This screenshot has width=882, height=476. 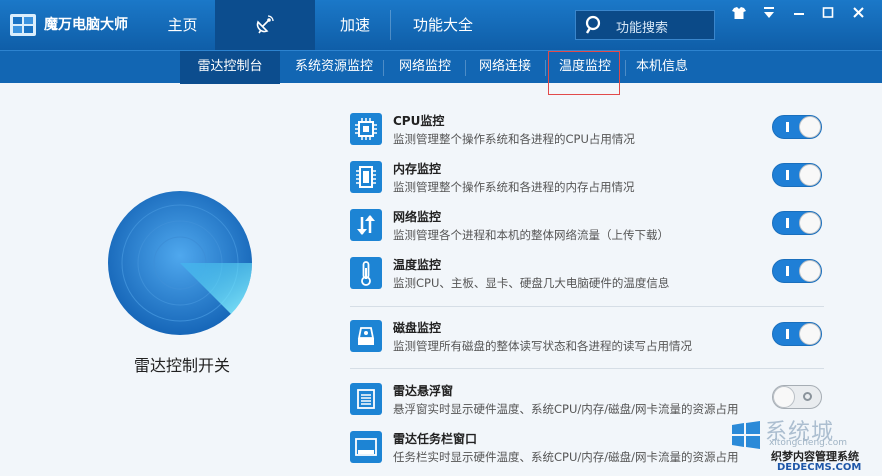 I want to click on monitor-item-disk: 磁盘监控 监测管理所有磁盘的整体读写状态和各进程的读写占用情况, so click(x=590, y=338).